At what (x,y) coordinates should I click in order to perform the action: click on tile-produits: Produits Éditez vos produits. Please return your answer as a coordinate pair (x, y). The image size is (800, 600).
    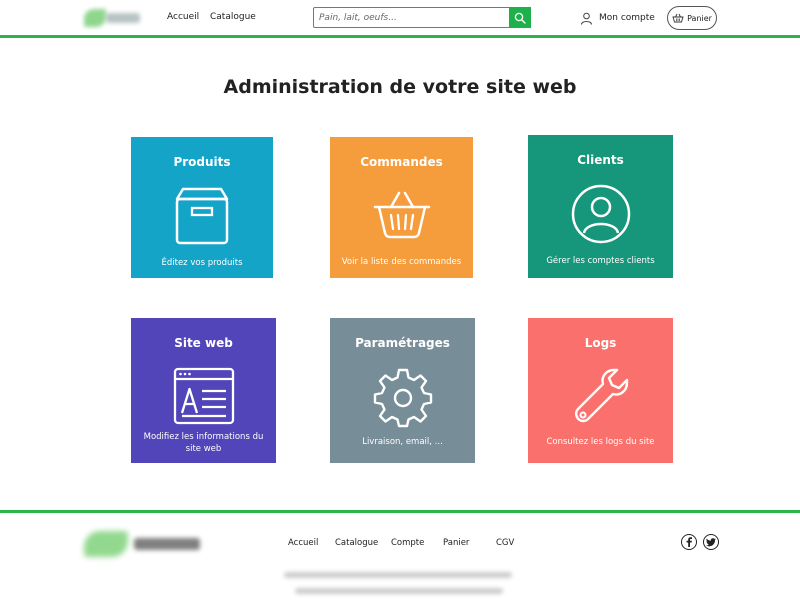
    Looking at the image, I should click on (202, 207).